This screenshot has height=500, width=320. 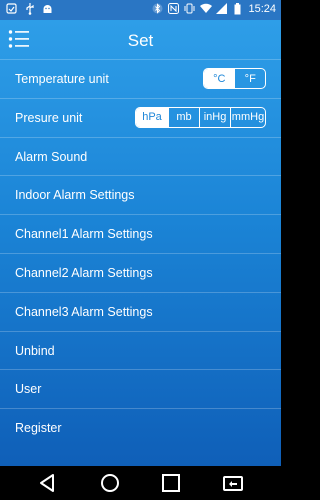 I want to click on page-title: Set, so click(x=140, y=40).